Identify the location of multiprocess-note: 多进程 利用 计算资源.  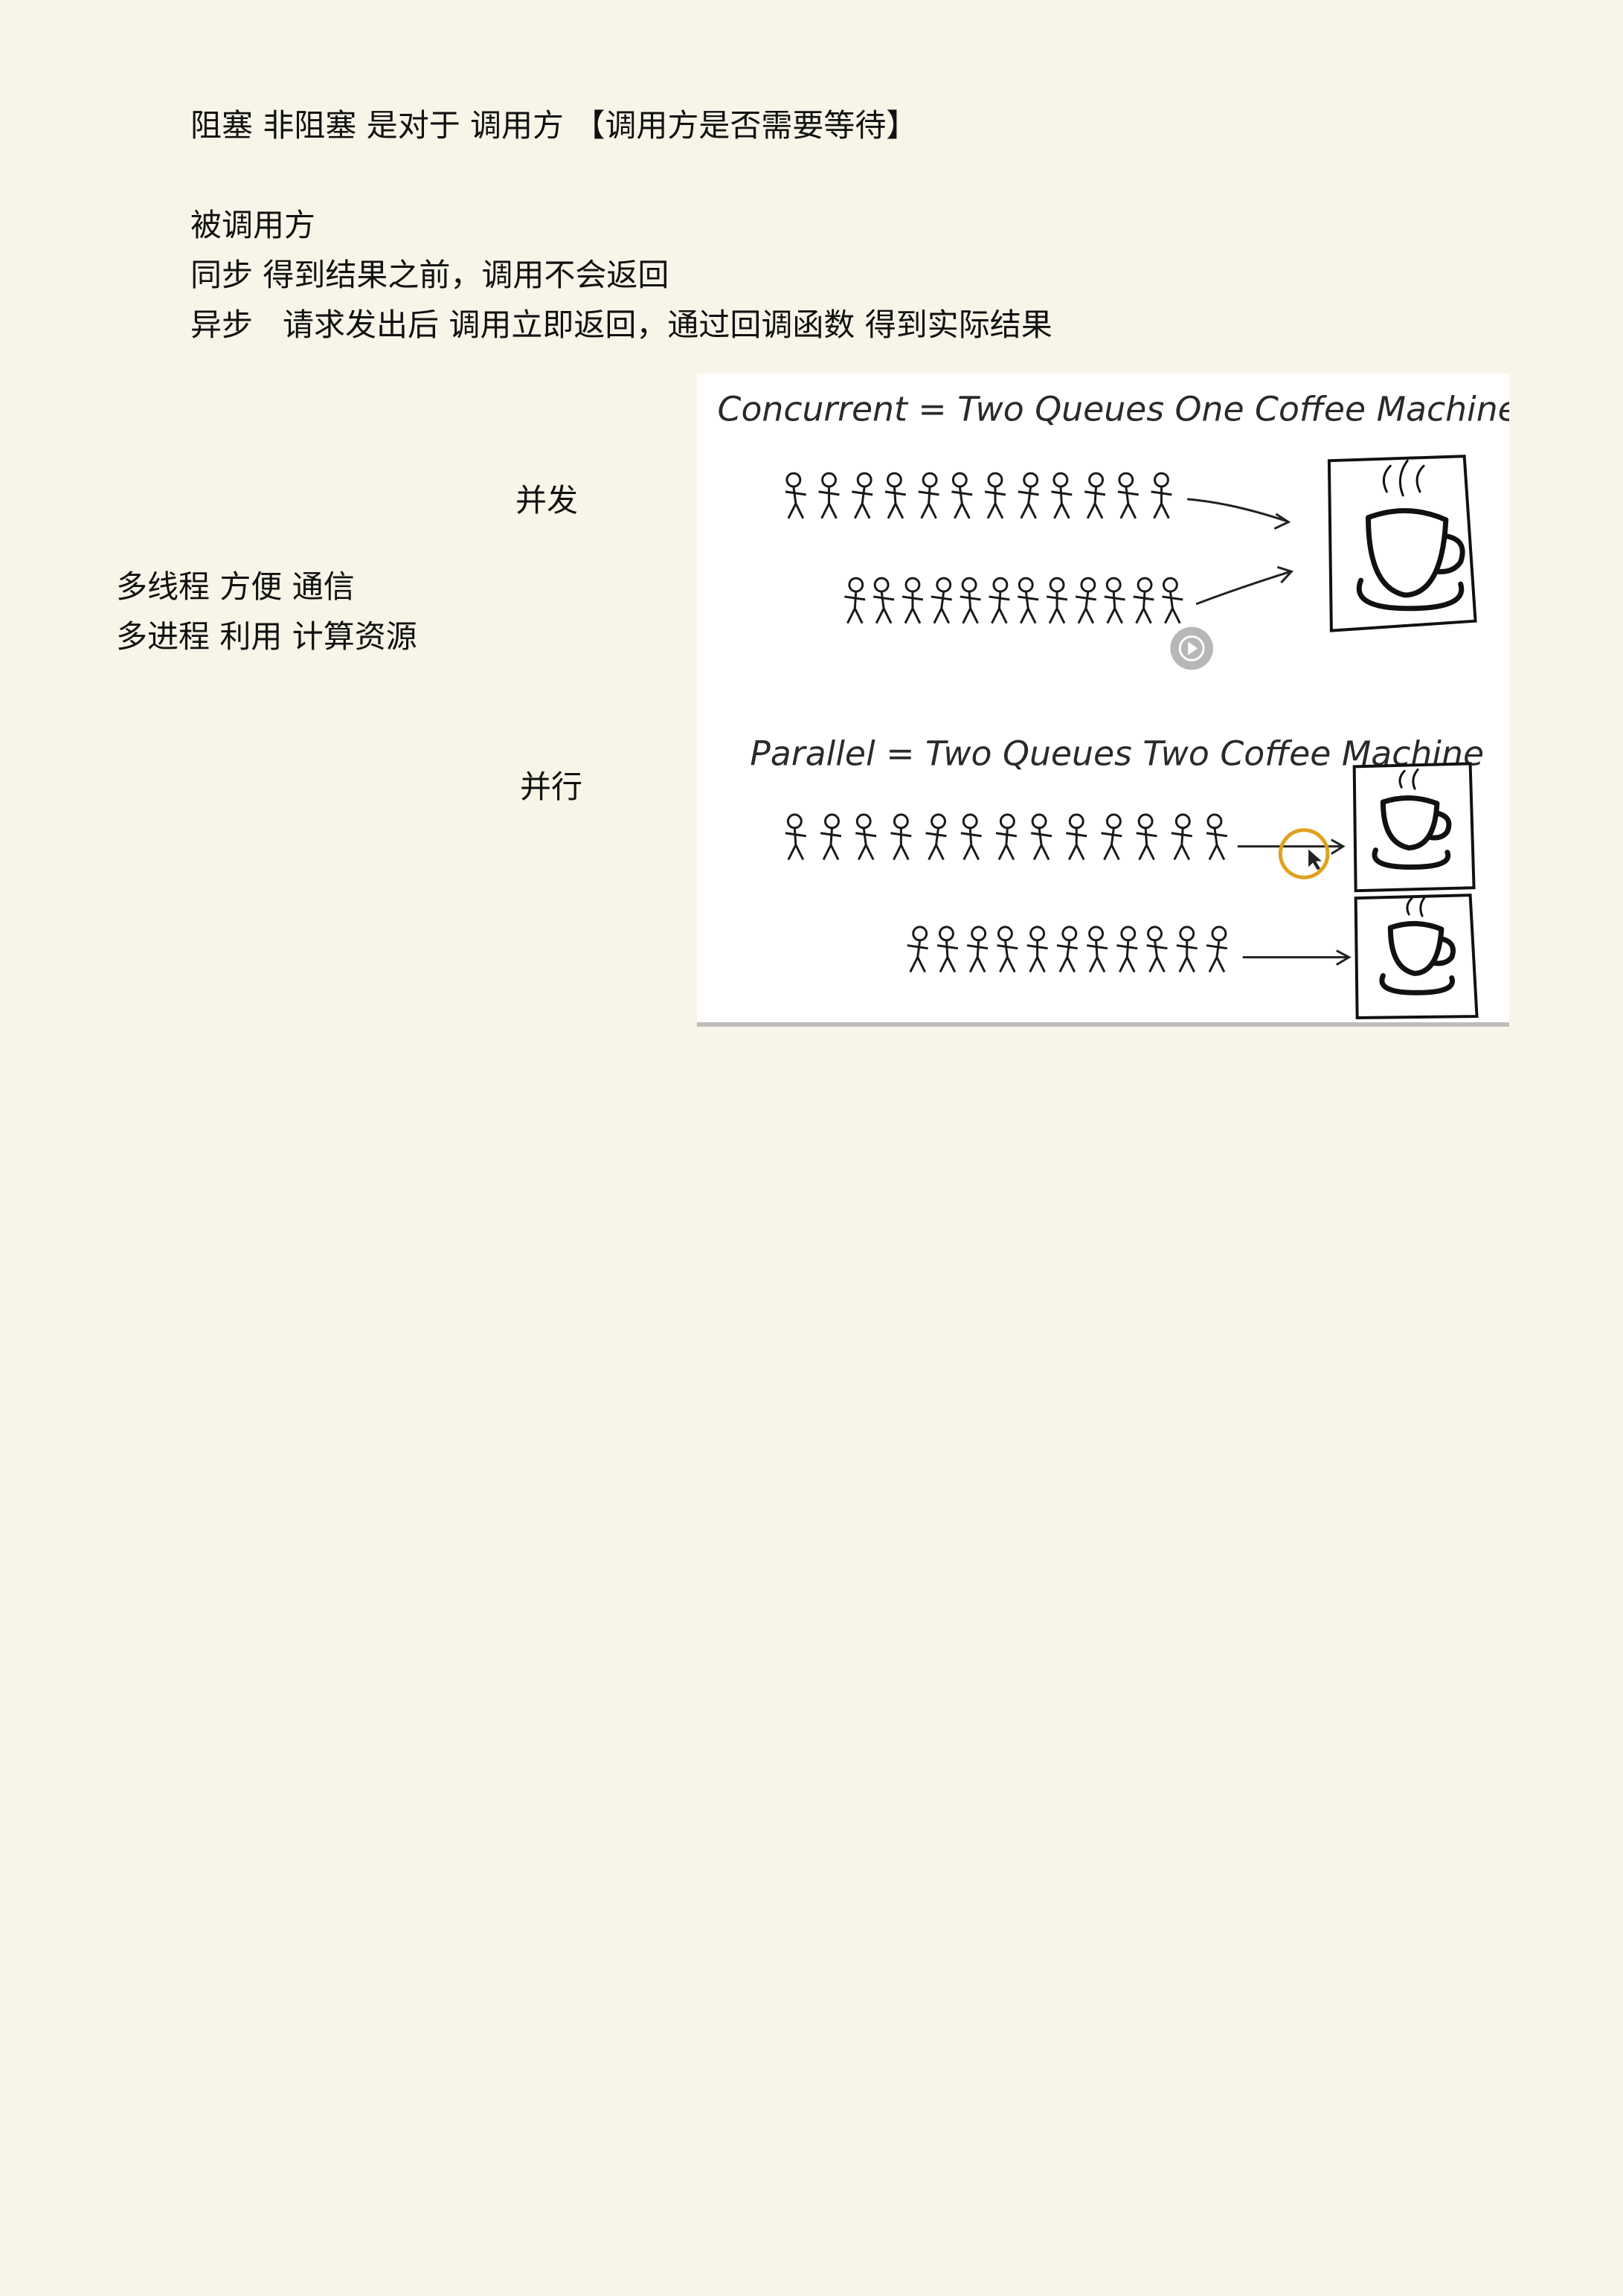
(266, 636).